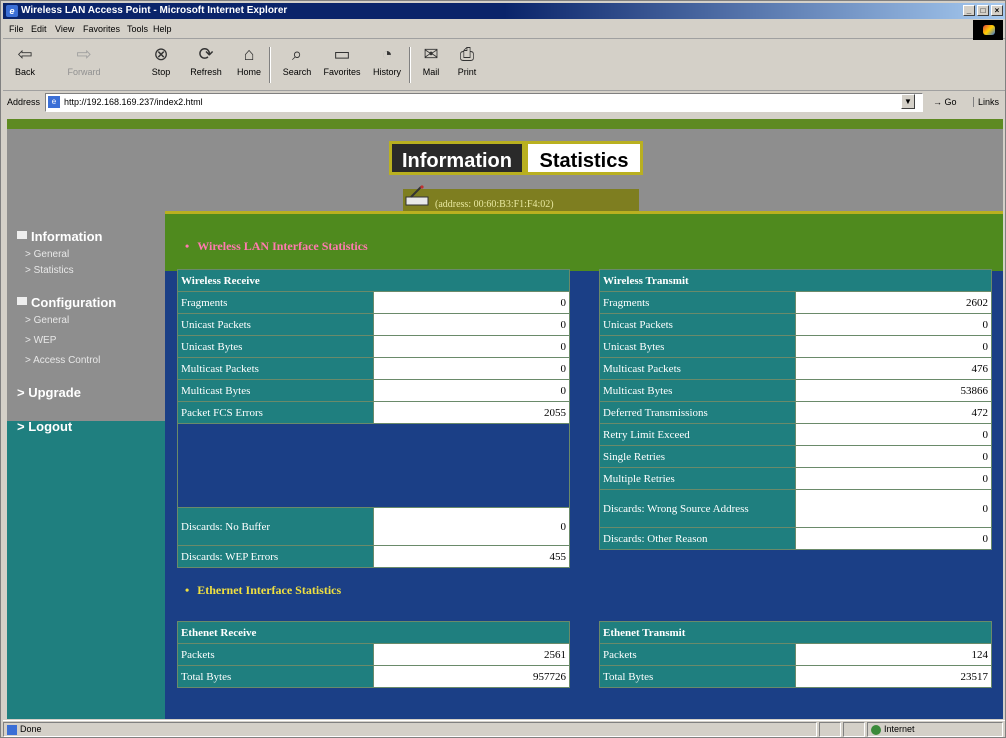 This screenshot has width=1006, height=738. Describe the element at coordinates (101, 29) in the screenshot. I see `menu-favorites: Favorites` at that location.